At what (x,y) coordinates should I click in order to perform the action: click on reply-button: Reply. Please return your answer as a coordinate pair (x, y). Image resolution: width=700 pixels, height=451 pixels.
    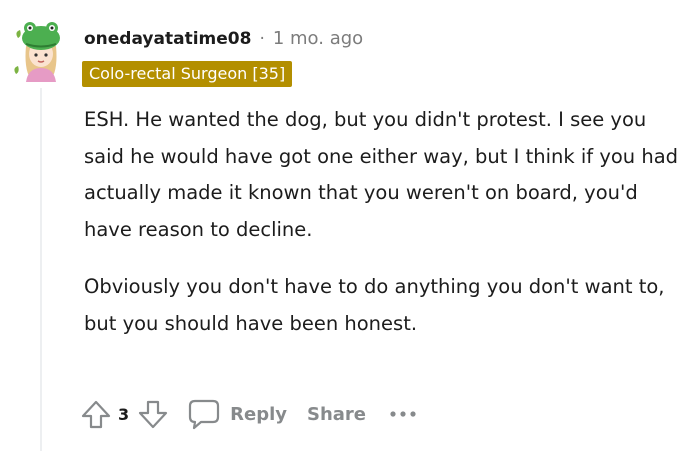
    Looking at the image, I should click on (237, 414).